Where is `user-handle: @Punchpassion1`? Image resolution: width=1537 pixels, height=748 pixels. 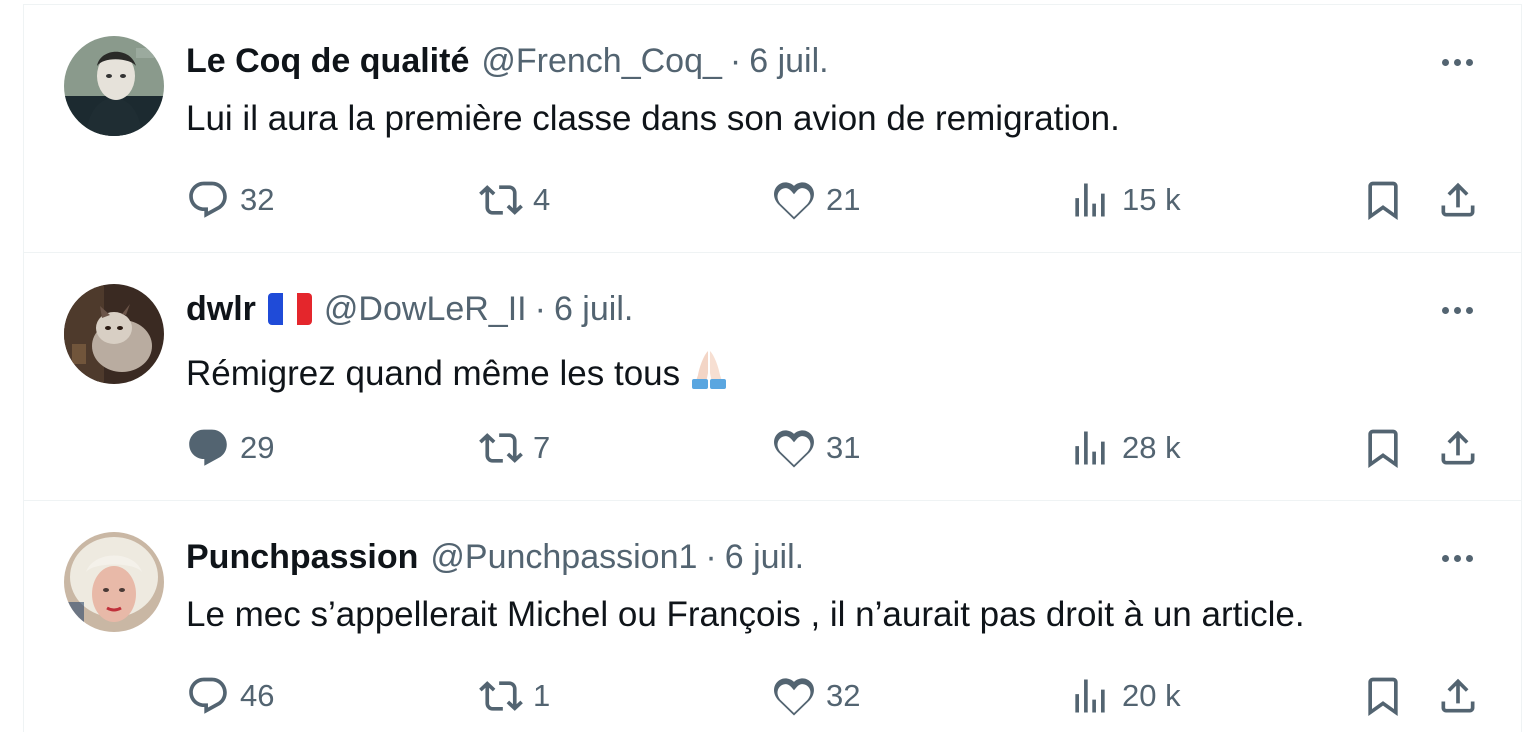
user-handle: @Punchpassion1 is located at coordinates (563, 557).